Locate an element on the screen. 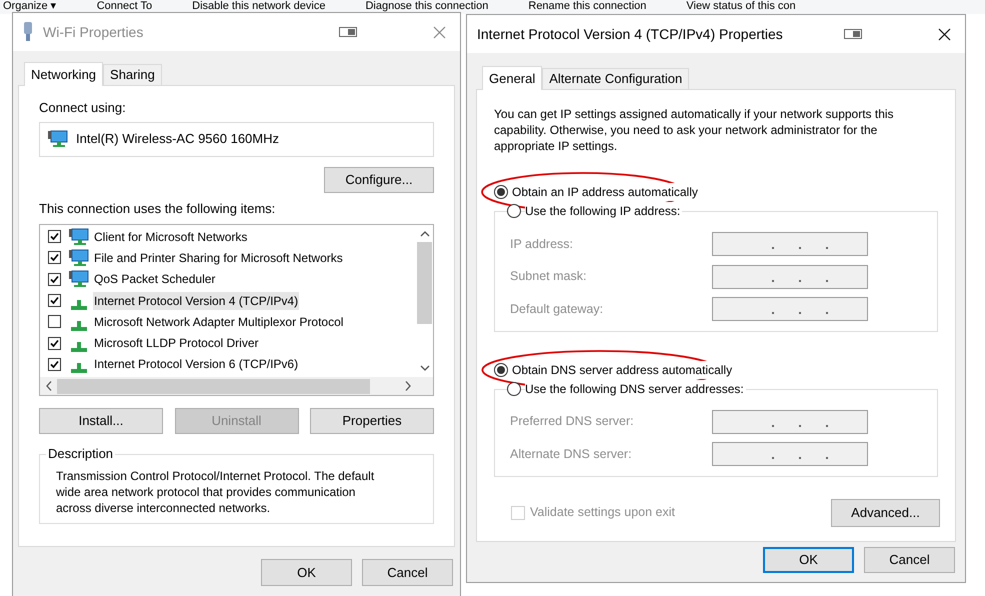 The image size is (985, 596). field-label: IP address: is located at coordinates (542, 244).